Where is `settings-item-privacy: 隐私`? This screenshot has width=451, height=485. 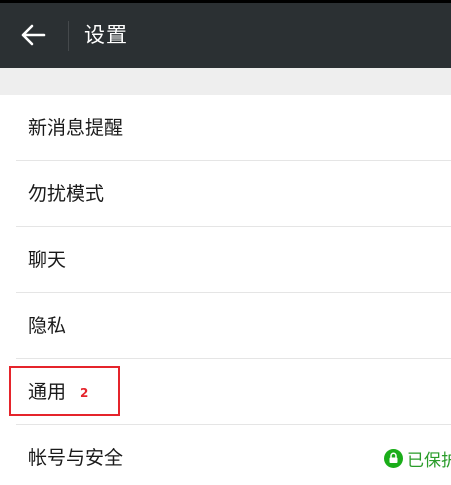
settings-item-privacy: 隐私 is located at coordinates (225, 326).